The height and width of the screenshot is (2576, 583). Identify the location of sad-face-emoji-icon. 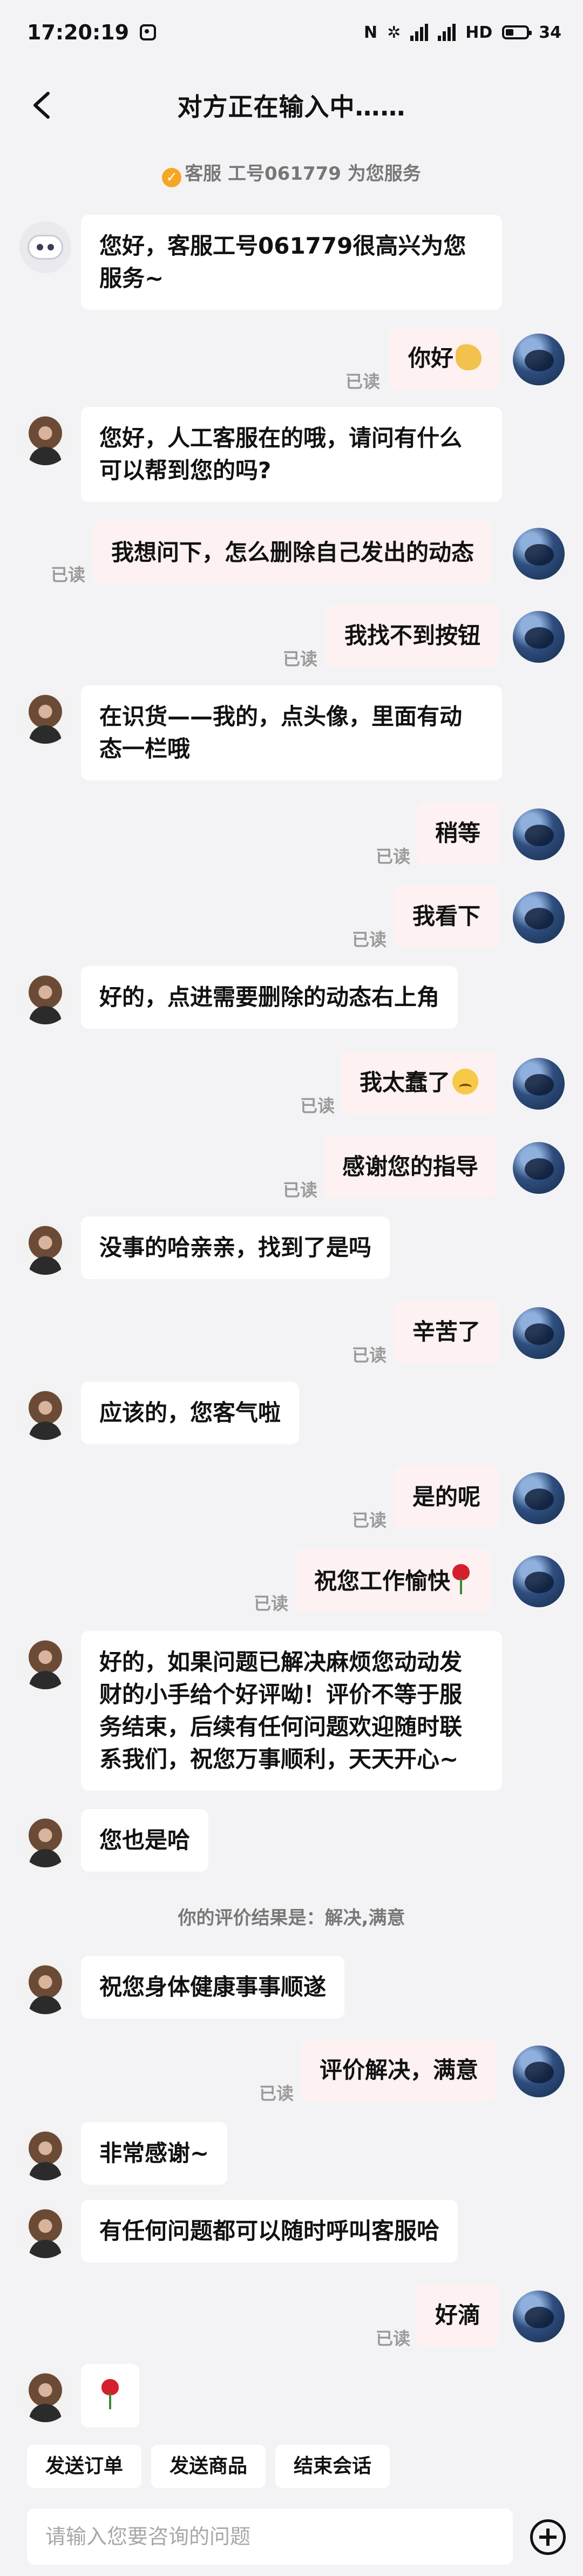
(466, 1082).